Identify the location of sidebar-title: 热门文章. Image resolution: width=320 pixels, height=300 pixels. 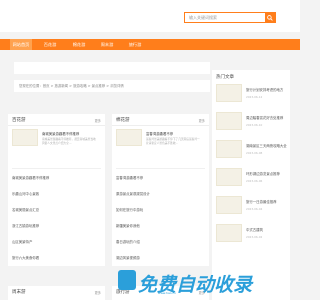
(225, 77).